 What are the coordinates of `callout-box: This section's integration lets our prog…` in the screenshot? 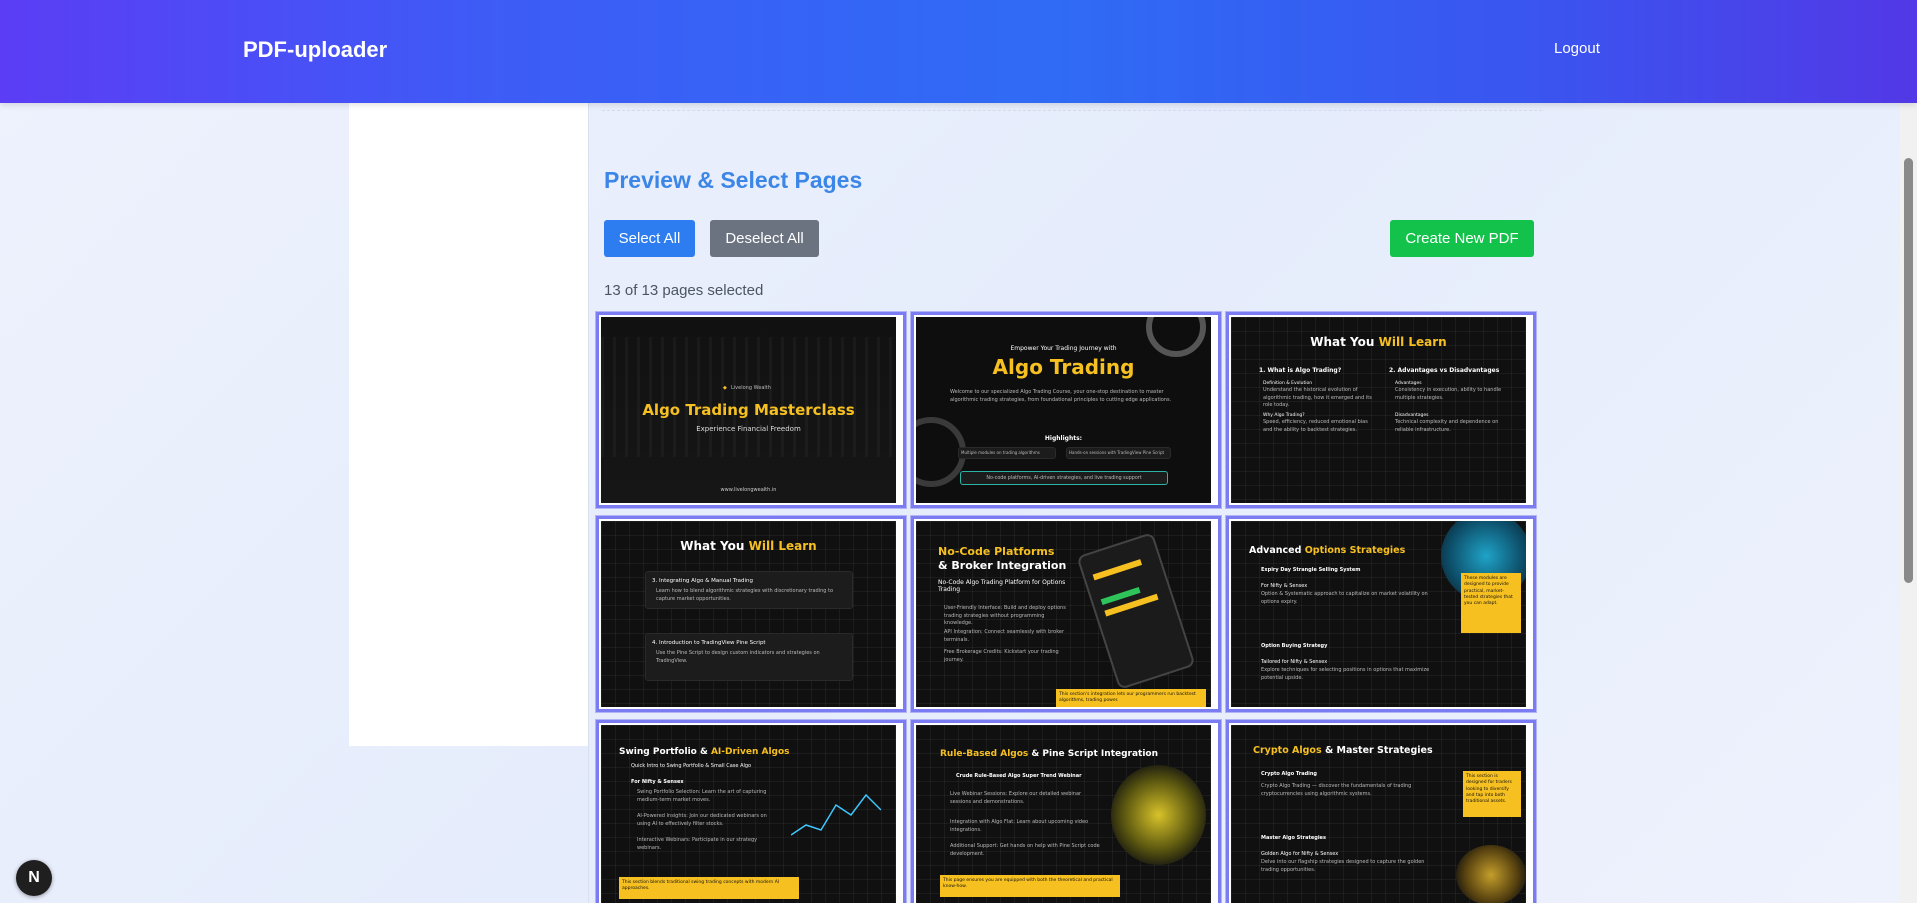 It's located at (1131, 698).